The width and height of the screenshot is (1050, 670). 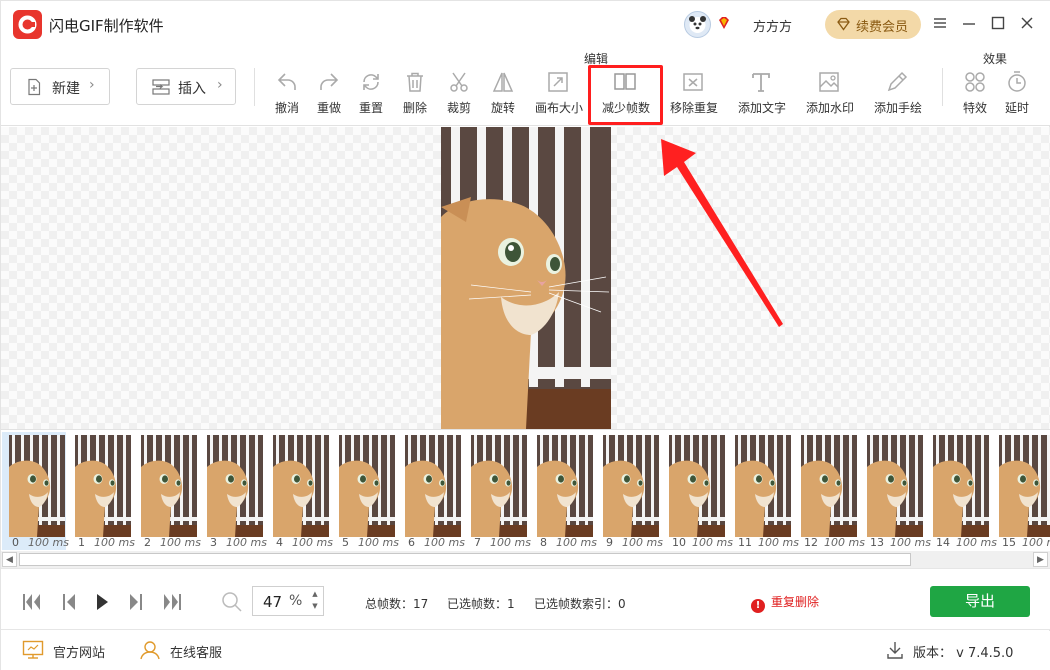 What do you see at coordinates (1009, 542) in the screenshot?
I see `frame-index: 15` at bounding box center [1009, 542].